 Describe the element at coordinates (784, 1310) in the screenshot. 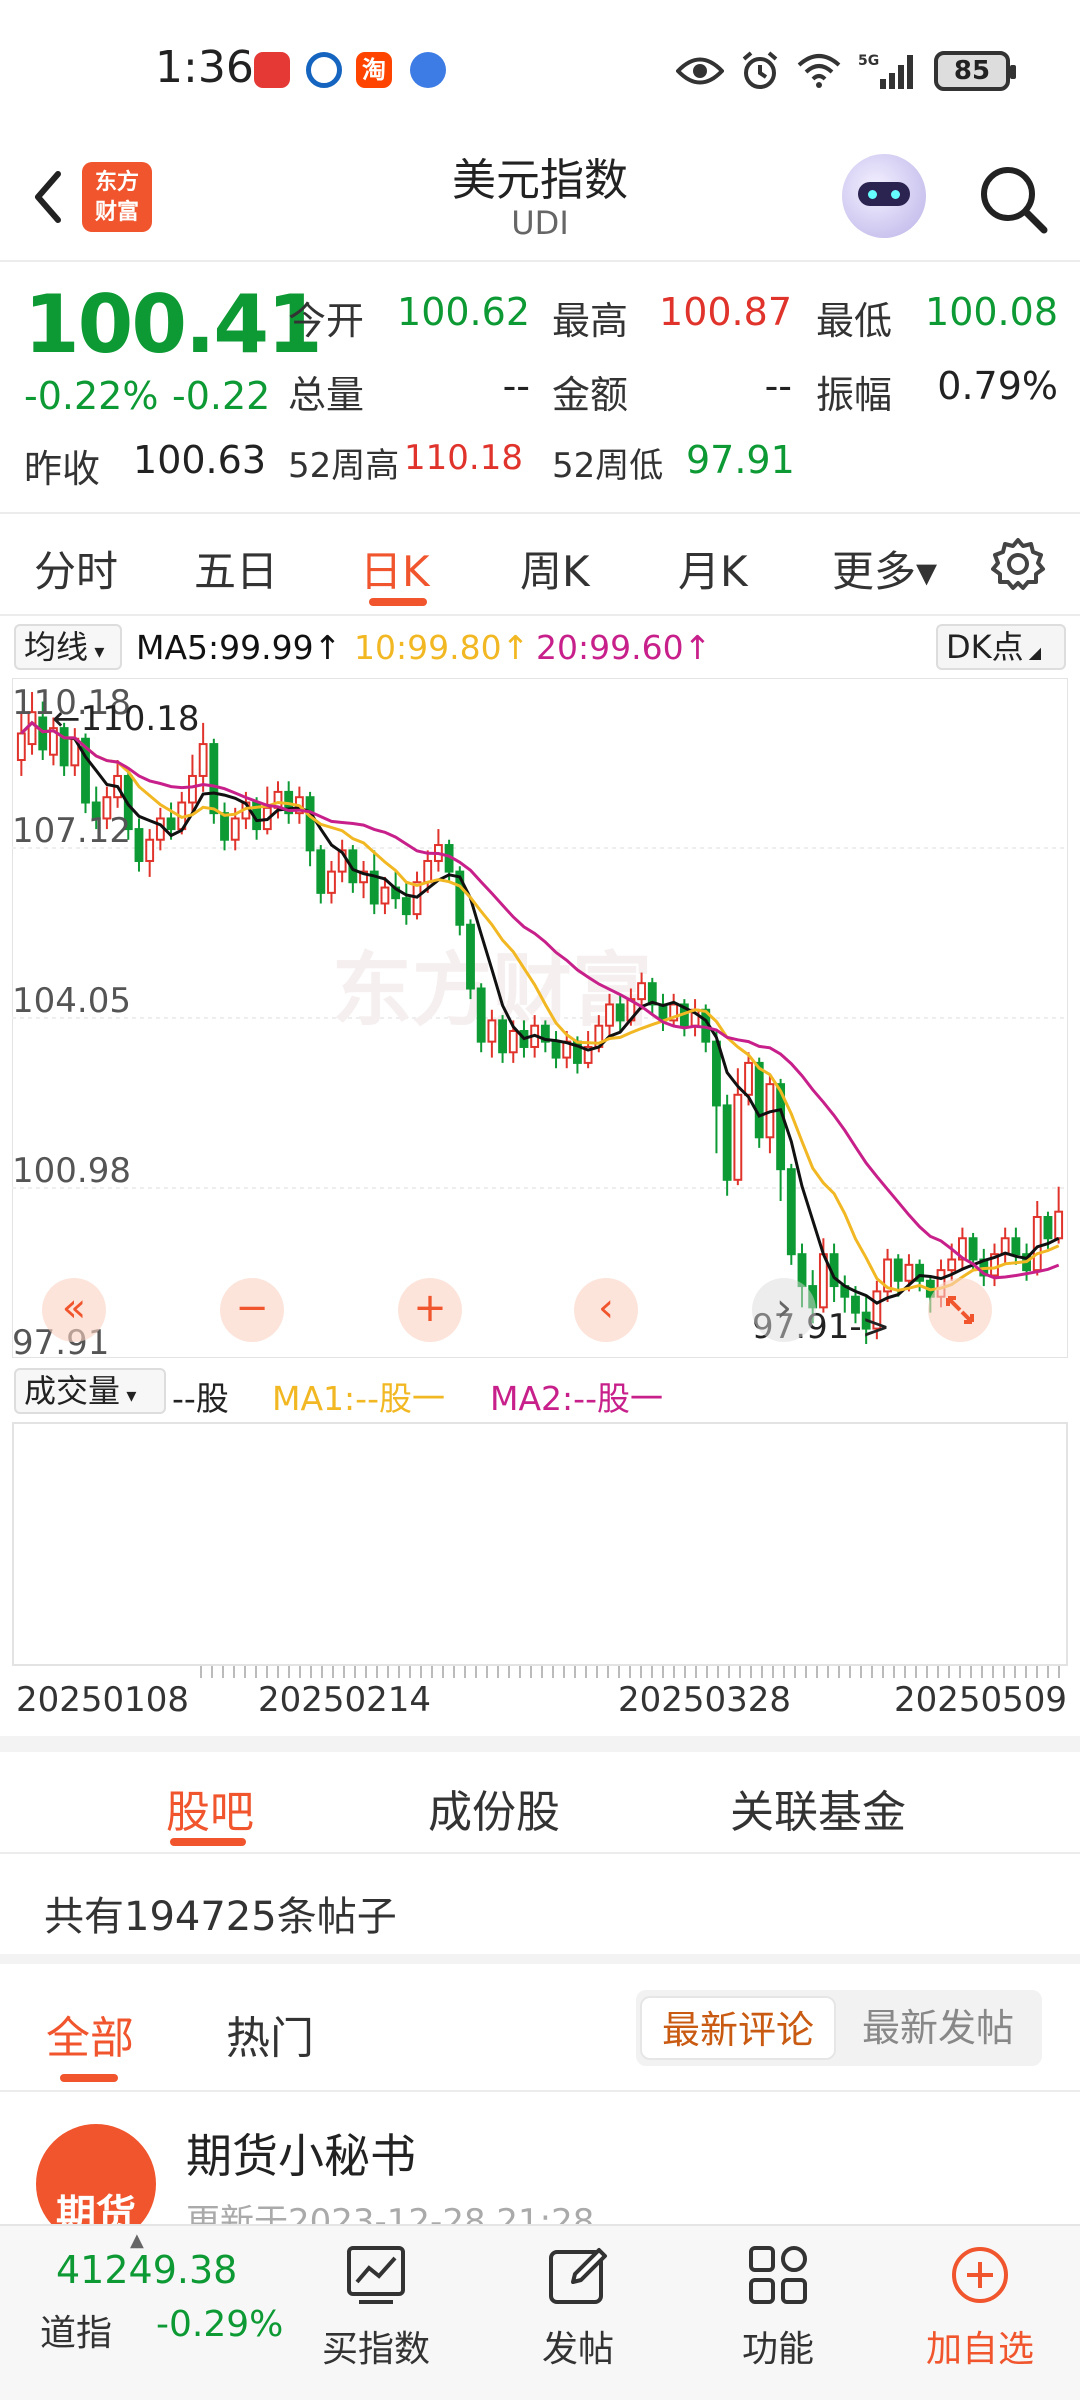

I see `scroll-next-button: ›` at that location.